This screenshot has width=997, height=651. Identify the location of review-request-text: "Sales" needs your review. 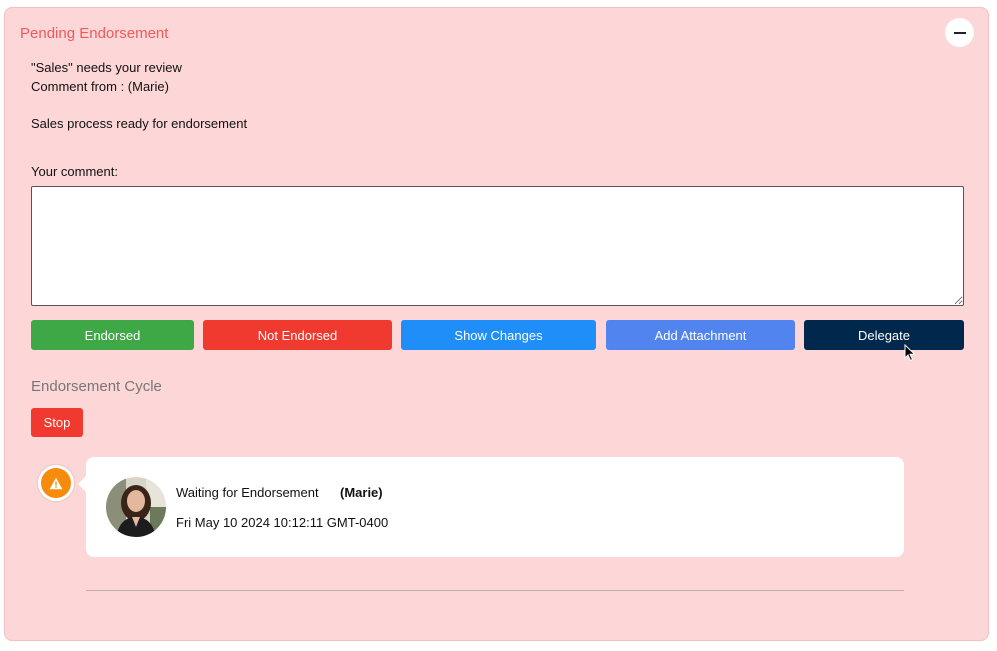
(106, 67).